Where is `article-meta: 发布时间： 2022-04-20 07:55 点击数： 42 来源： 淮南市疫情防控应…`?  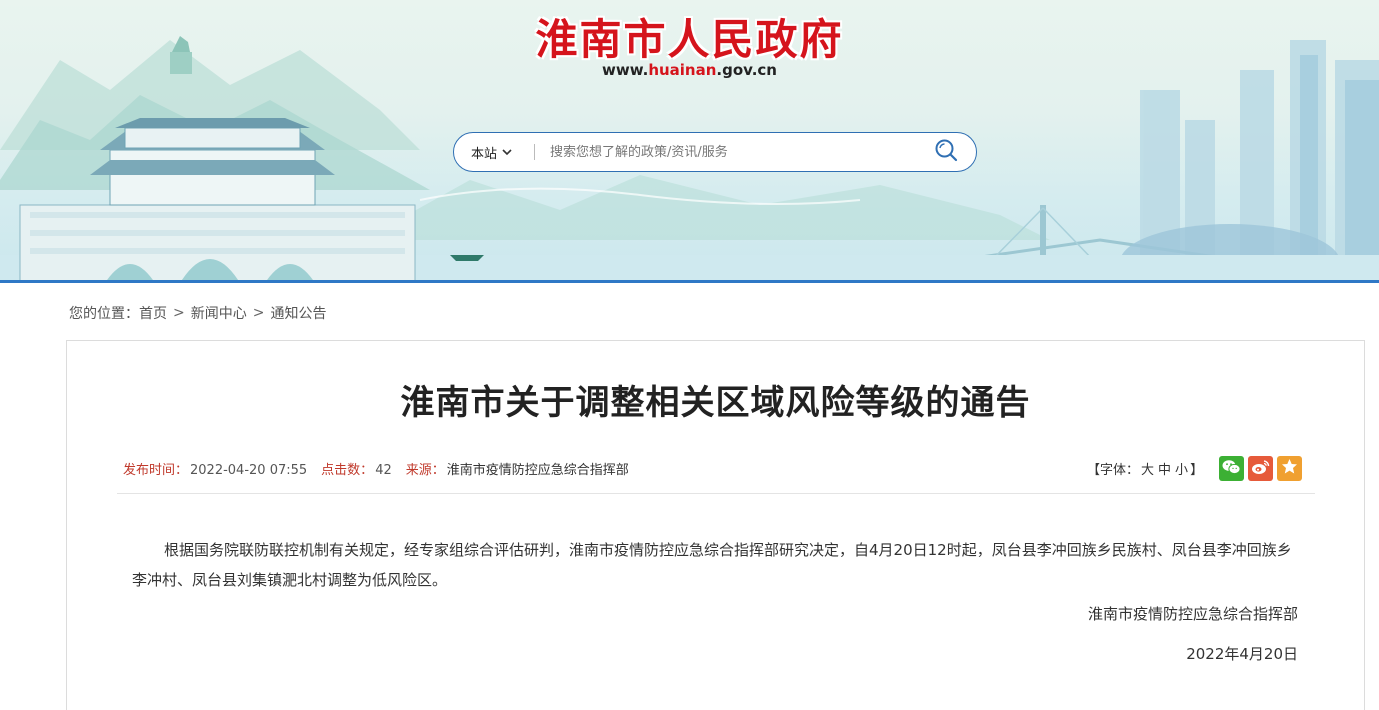
article-meta: 发布时间： 2022-04-20 07:55 点击数： 42 来源： 淮南市疫情防控应… is located at coordinates (383, 468).